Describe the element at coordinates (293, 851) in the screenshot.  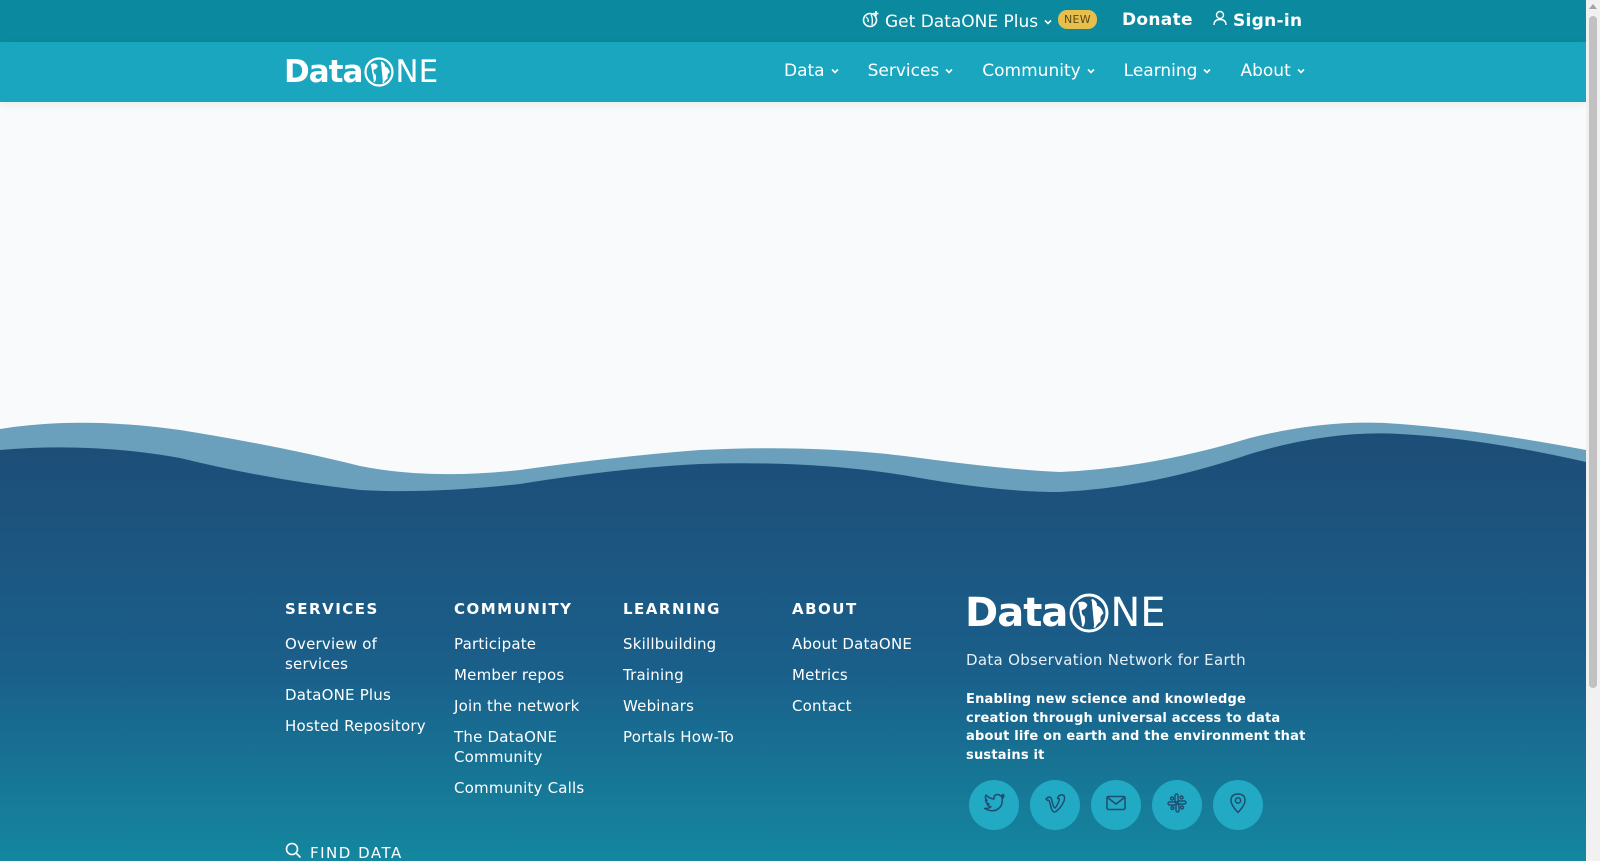
I see `search-icon` at that location.